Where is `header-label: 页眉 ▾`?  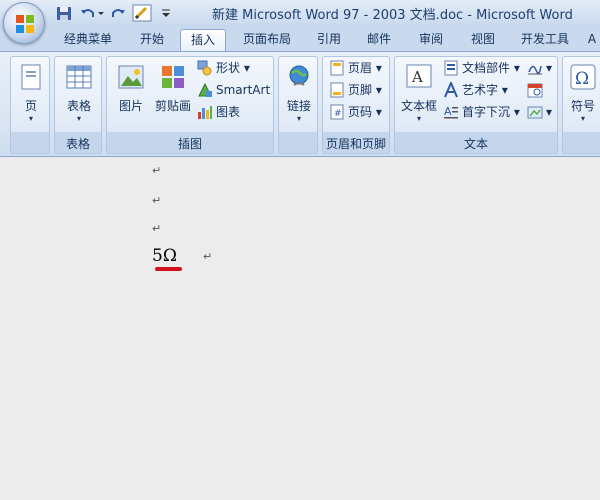 header-label: 页眉 ▾ is located at coordinates (365, 68).